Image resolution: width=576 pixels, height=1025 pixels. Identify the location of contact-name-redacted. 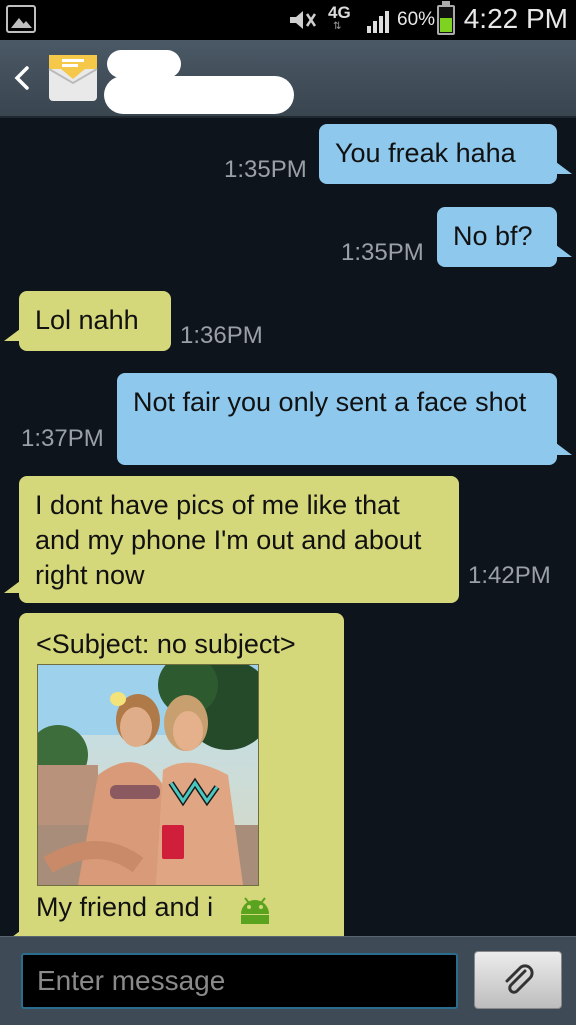
(144, 64).